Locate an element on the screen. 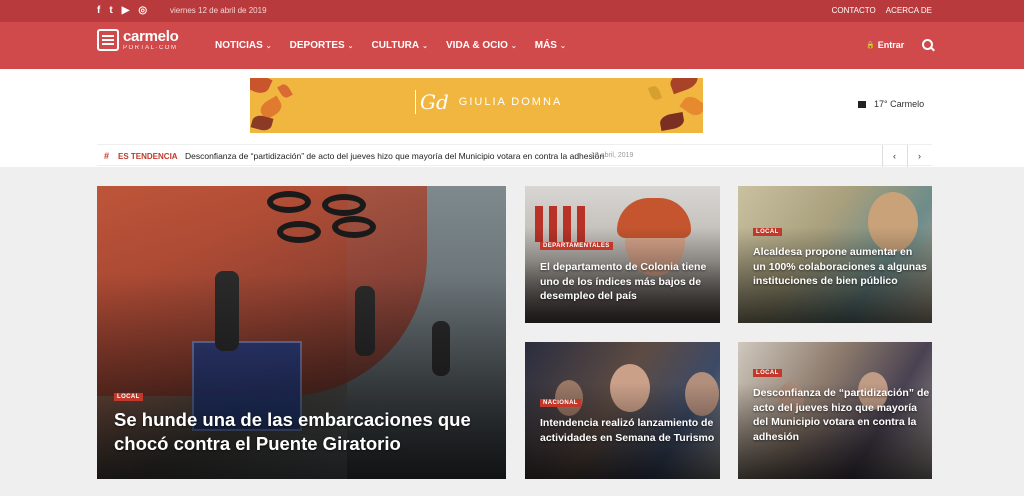 Image resolution: width=1024 pixels, height=496 pixels. logo-sub-text: PORTAL·COM is located at coordinates (150, 48).